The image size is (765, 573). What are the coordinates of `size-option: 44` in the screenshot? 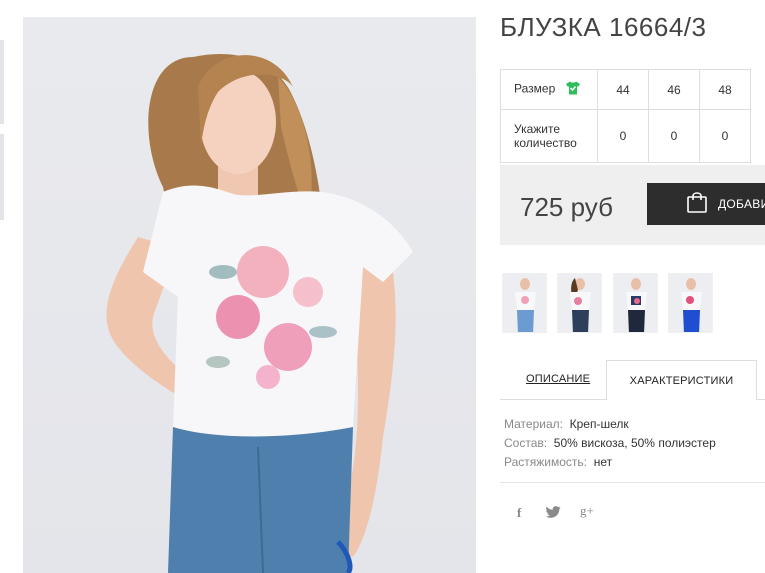 It's located at (623, 89).